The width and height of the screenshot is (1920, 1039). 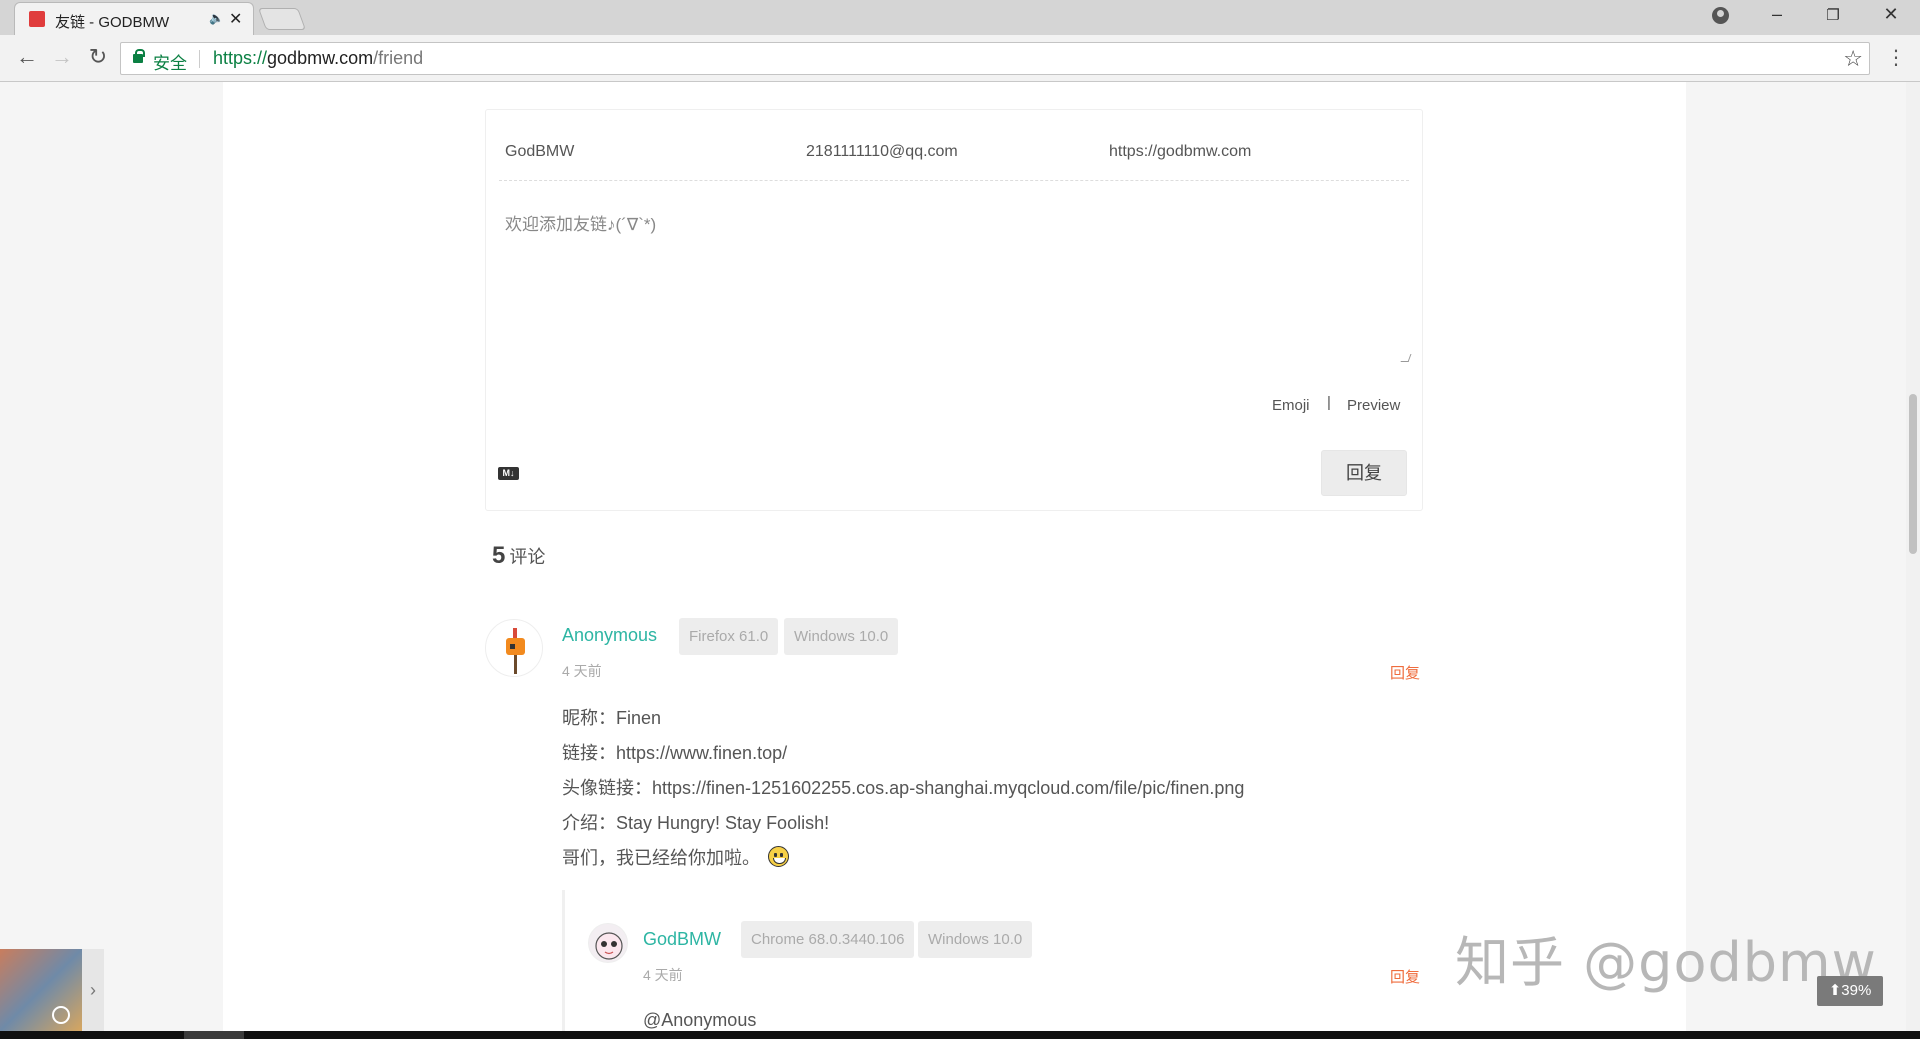 I want to click on browser-badge: Firefox 61.0, so click(x=729, y=636).